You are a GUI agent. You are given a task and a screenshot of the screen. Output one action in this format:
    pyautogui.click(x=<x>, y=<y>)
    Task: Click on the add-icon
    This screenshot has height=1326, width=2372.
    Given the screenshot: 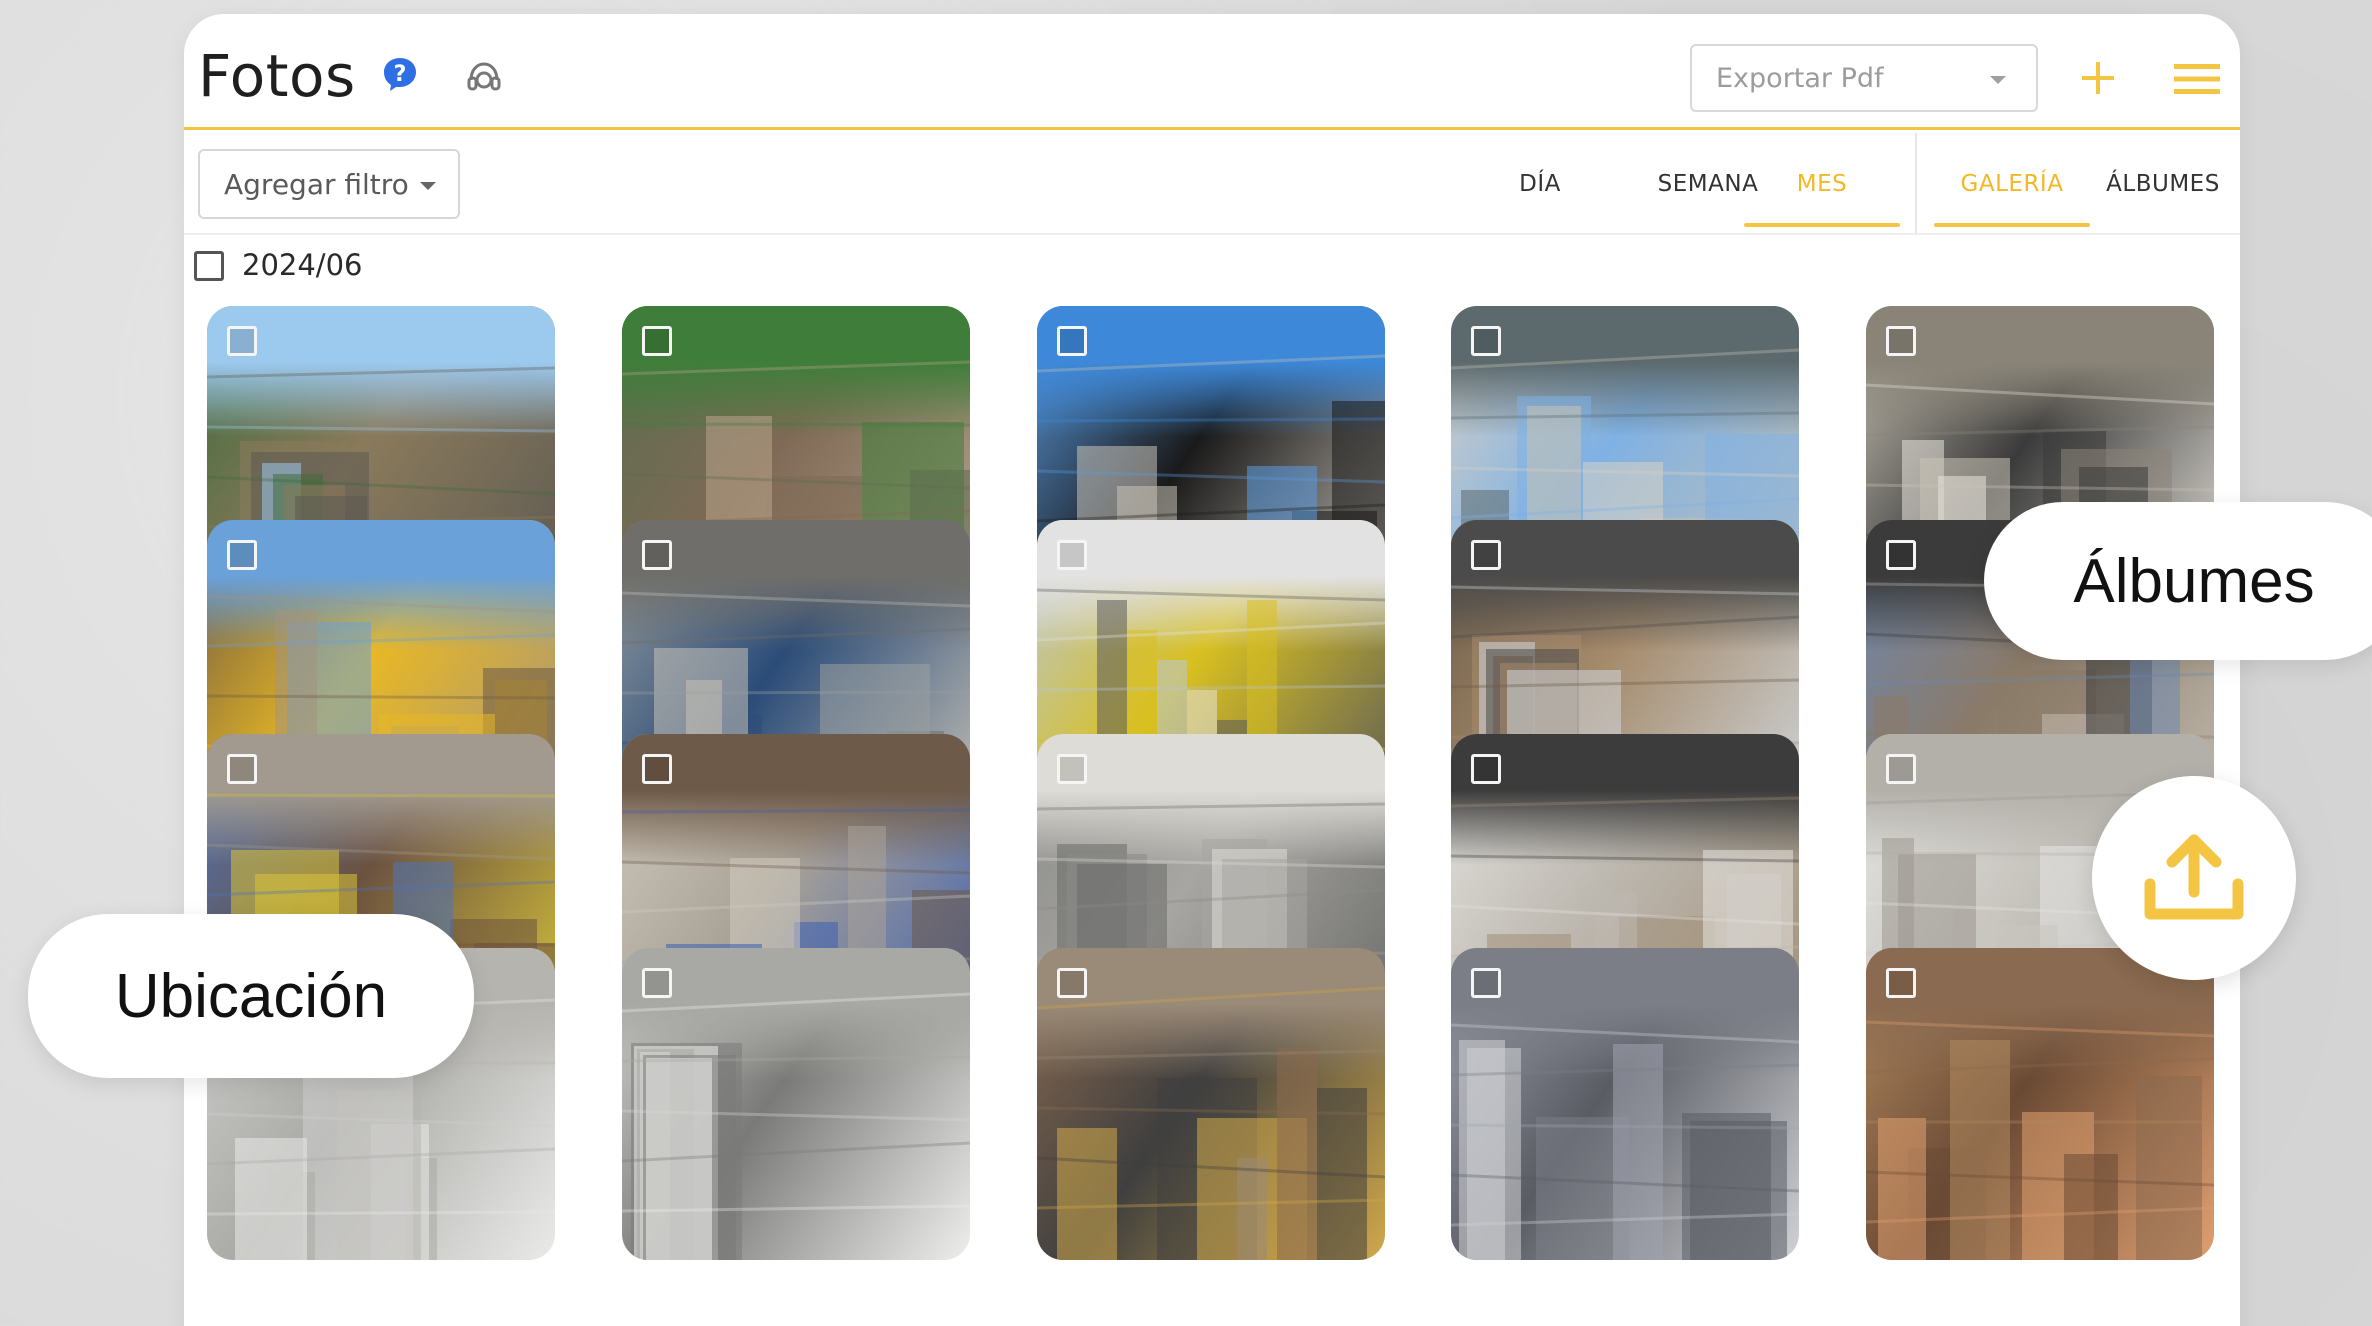 What is the action you would take?
    pyautogui.click(x=2098, y=78)
    